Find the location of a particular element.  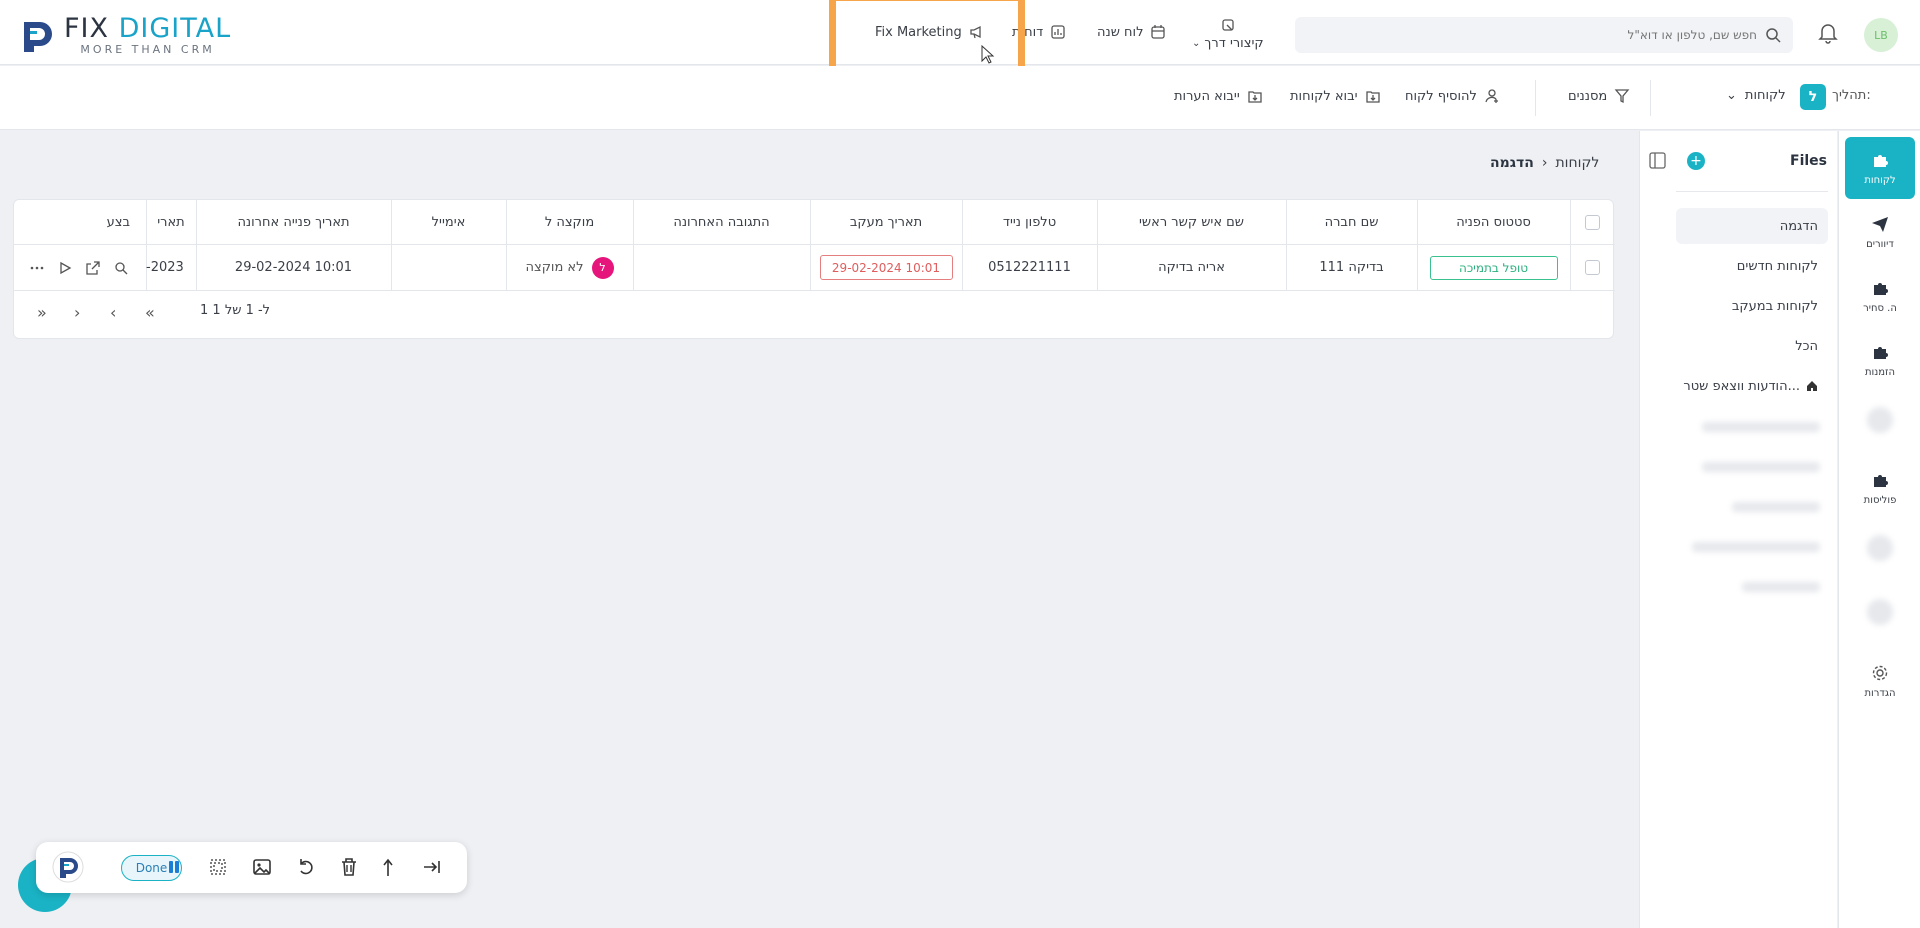

recorder-toolbar: Done is located at coordinates (251, 867).